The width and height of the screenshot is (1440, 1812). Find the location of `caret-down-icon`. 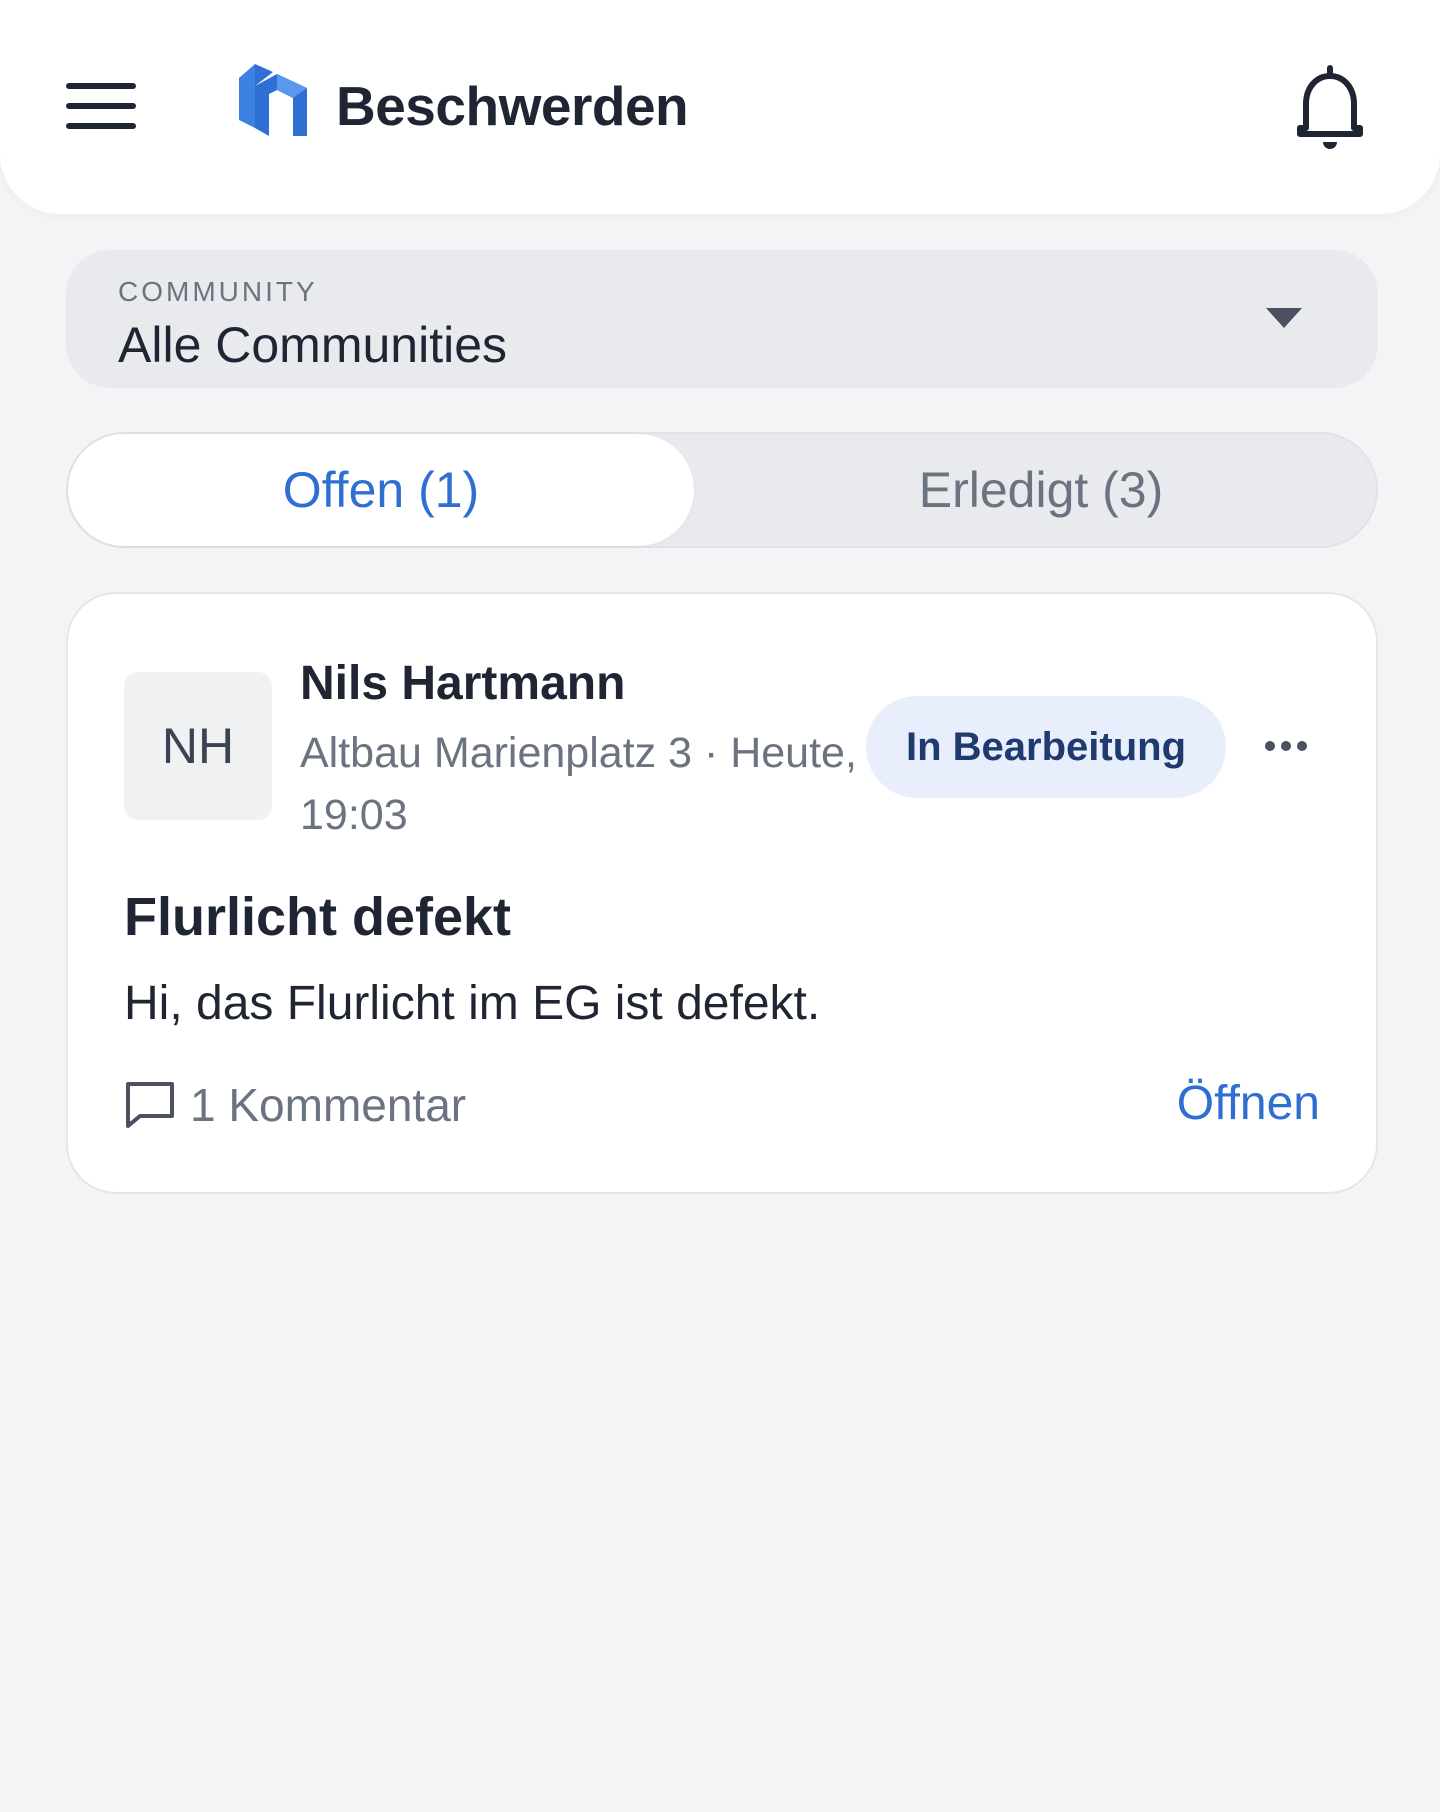

caret-down-icon is located at coordinates (1284, 318).